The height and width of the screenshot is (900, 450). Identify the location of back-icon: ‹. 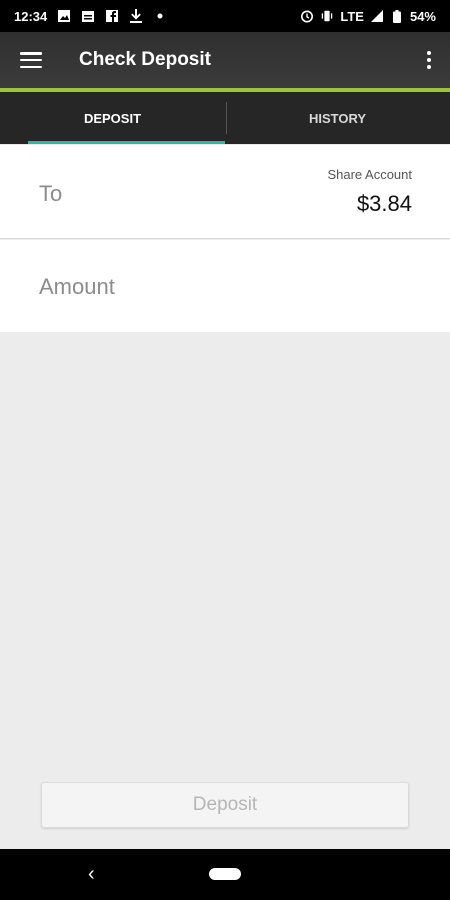
(91, 874).